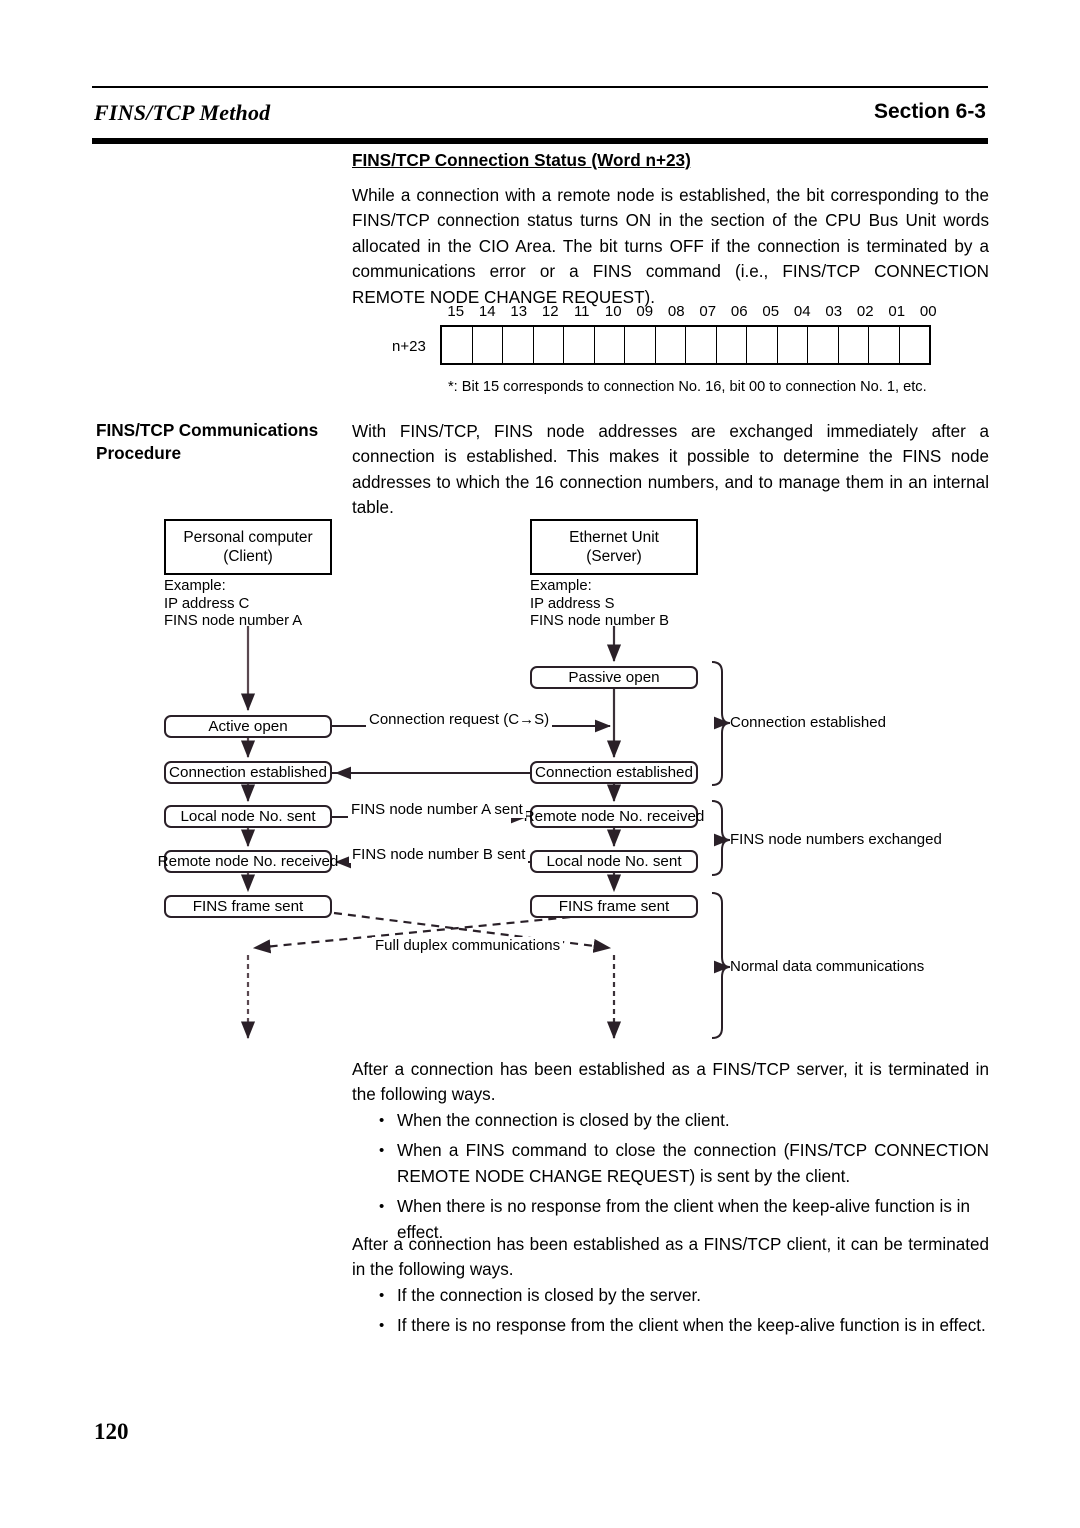 The width and height of the screenshot is (1080, 1528). What do you see at coordinates (195, 586) in the screenshot?
I see `client-example-line1: Example:` at bounding box center [195, 586].